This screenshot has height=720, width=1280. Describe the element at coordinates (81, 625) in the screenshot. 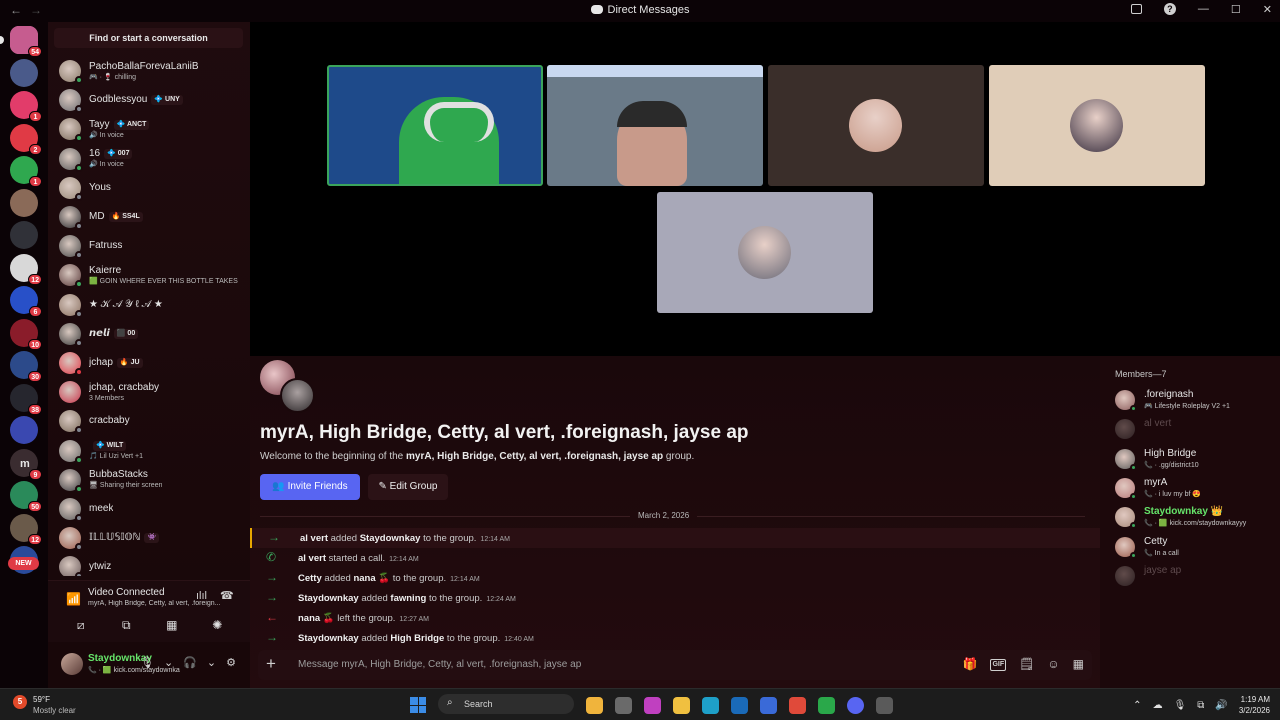

I see `camera-off-icon: ⧄` at that location.